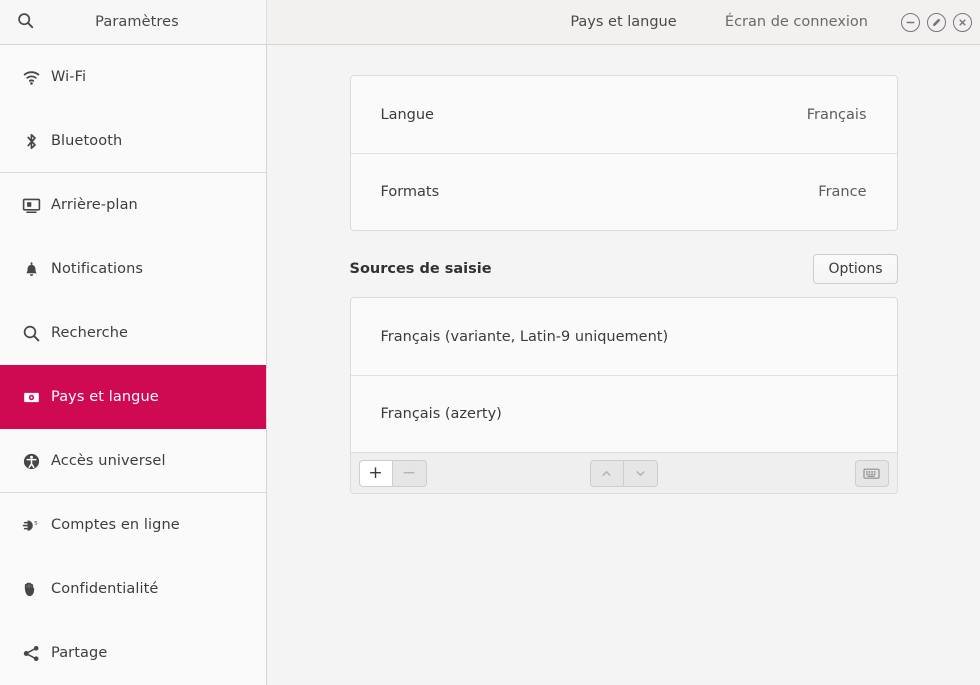 This screenshot has height=685, width=980. I want to click on sidebar-item-label: Confidentialité, so click(105, 589).